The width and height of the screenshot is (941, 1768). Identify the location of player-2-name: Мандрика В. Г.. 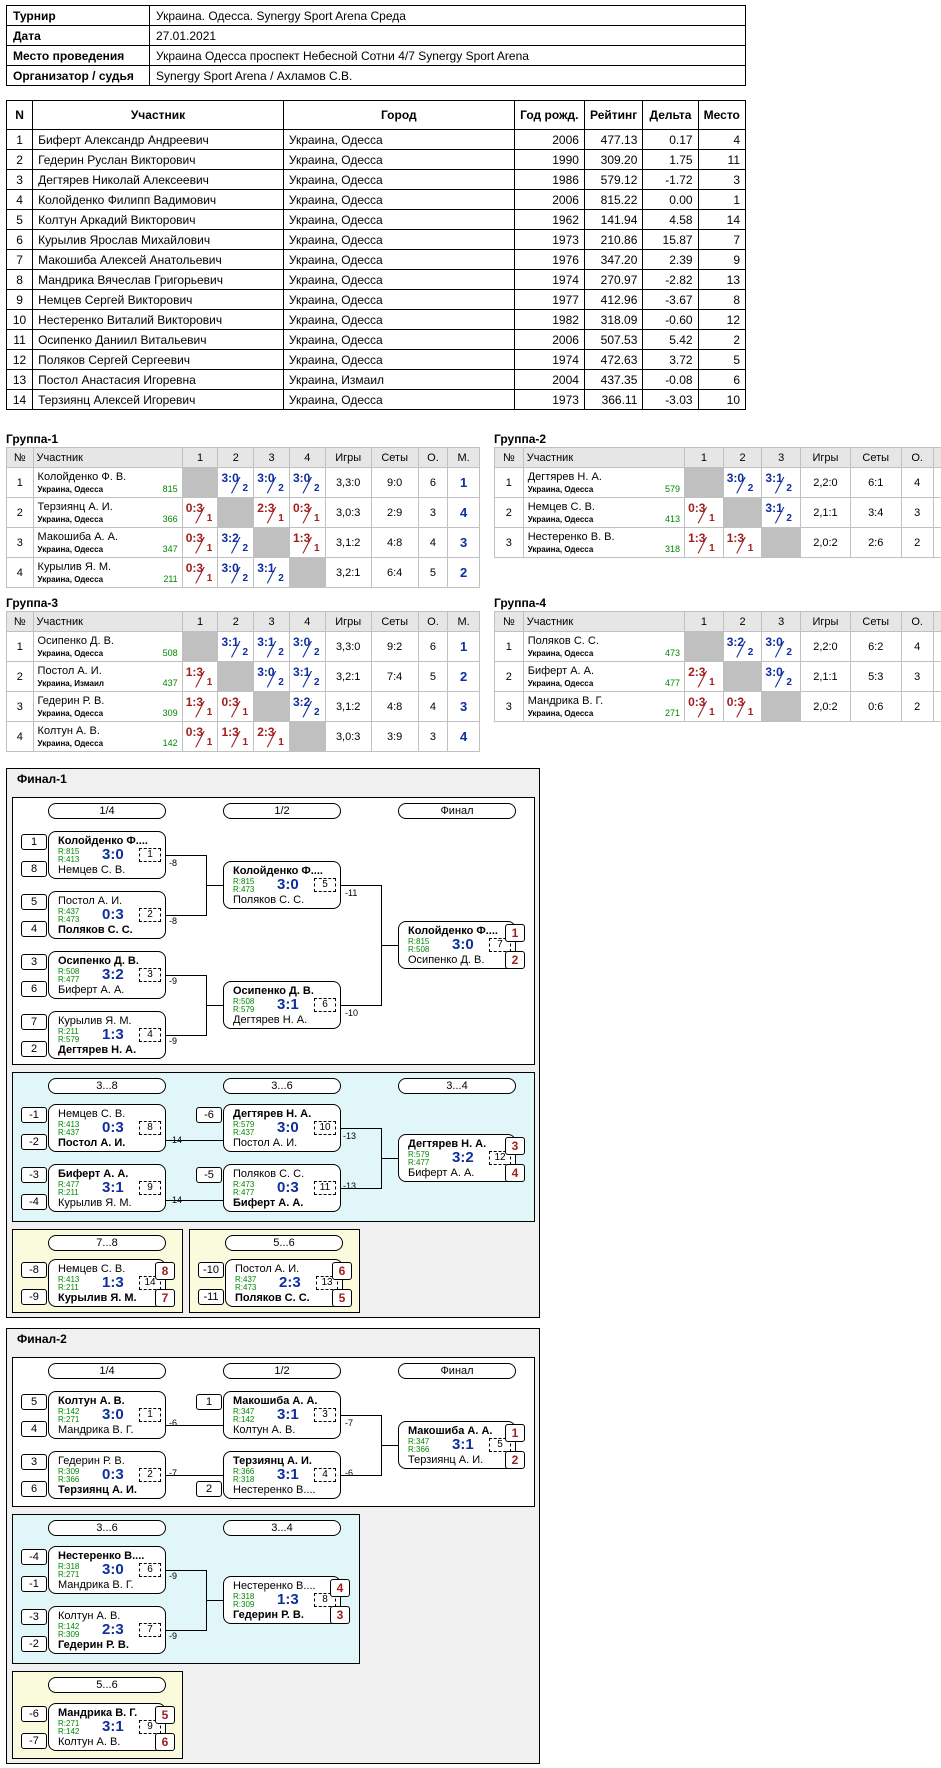
(96, 1585).